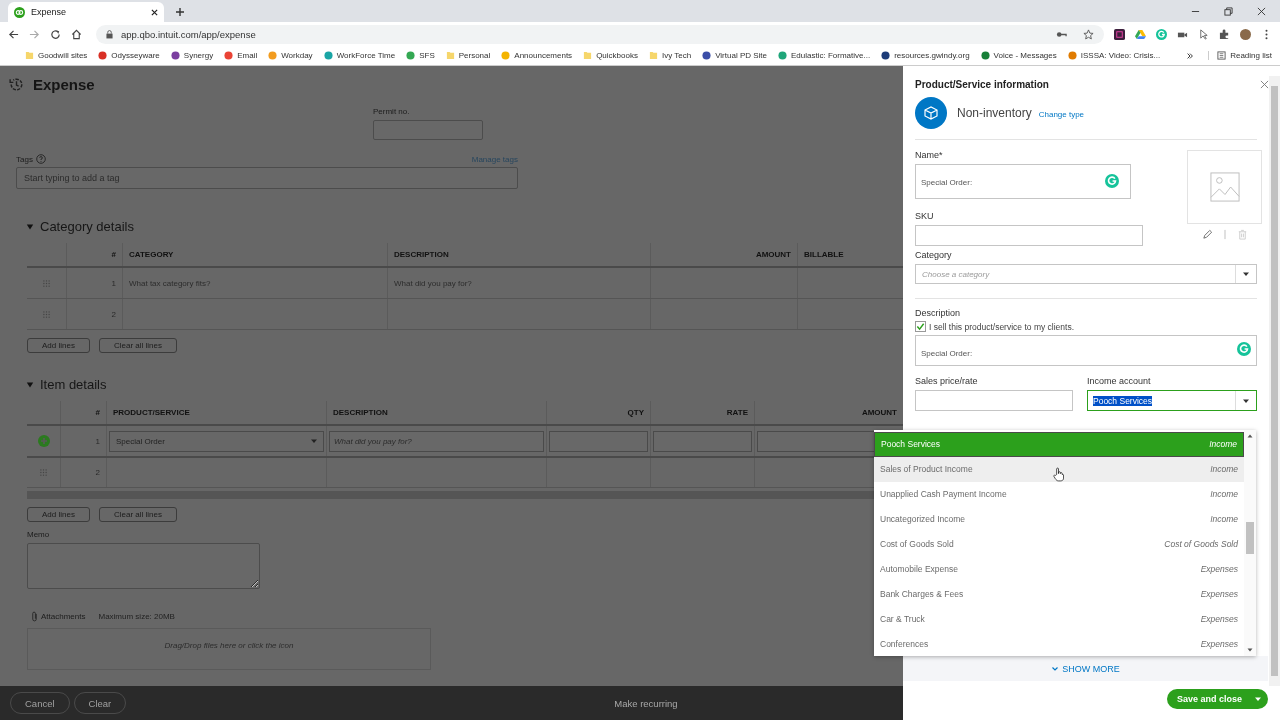  What do you see at coordinates (1190, 55) in the screenshot?
I see `more-bookmarks-icon` at bounding box center [1190, 55].